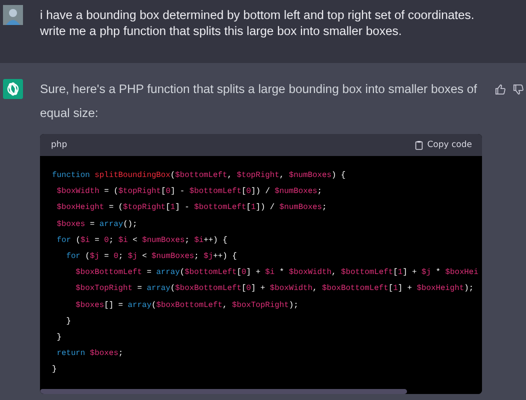 The height and width of the screenshot is (400, 526). I want to click on clipboard-icon, so click(419, 145).